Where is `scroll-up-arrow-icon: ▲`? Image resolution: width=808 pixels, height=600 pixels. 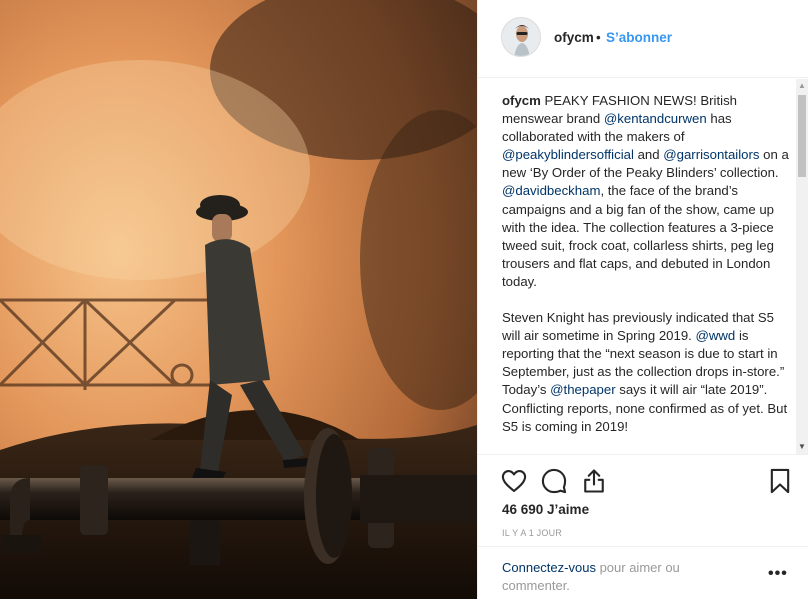 scroll-up-arrow-icon: ▲ is located at coordinates (802, 86).